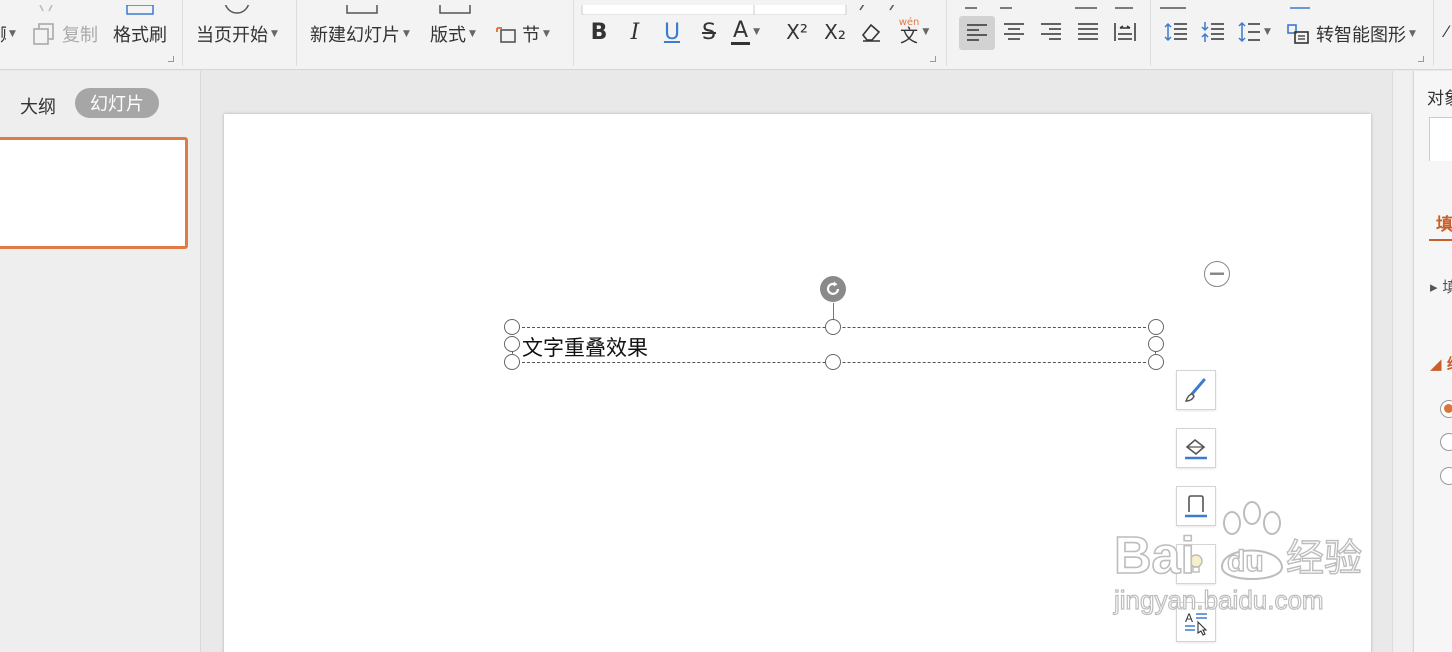 The image size is (1452, 652). What do you see at coordinates (44, 34) in the screenshot?
I see `copy-icon` at bounding box center [44, 34].